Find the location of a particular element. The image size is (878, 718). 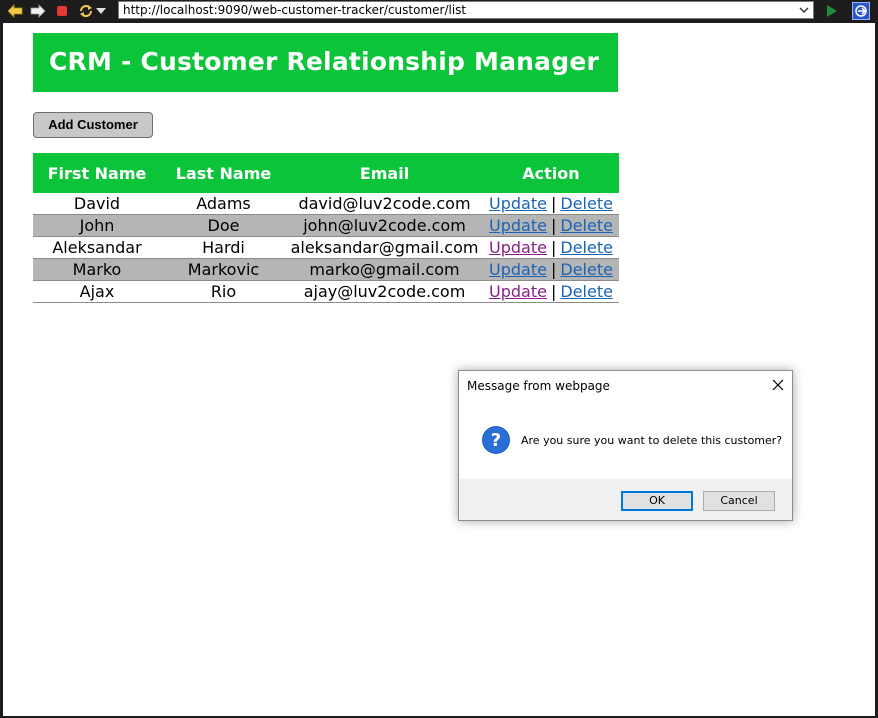

question-icon: ? is located at coordinates (496, 440).